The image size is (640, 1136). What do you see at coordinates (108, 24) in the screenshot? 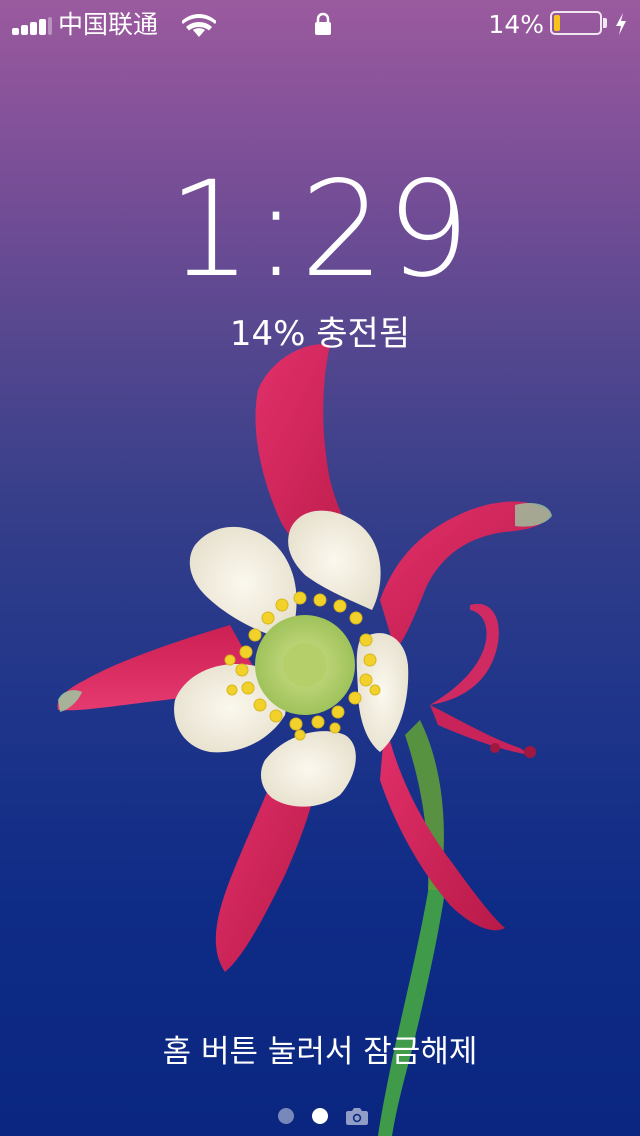
I see `carrier-name: 中国联通` at bounding box center [108, 24].